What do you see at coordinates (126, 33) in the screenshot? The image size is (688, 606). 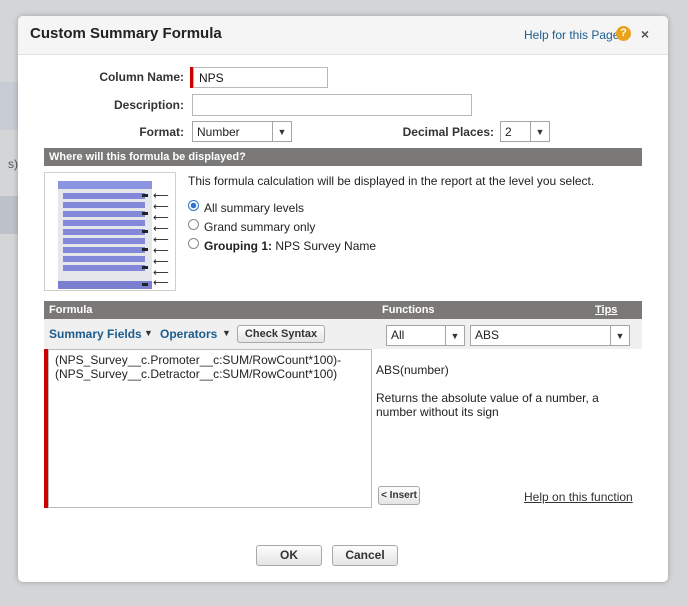 I see `dialog-title: Custom Summary Formula` at bounding box center [126, 33].